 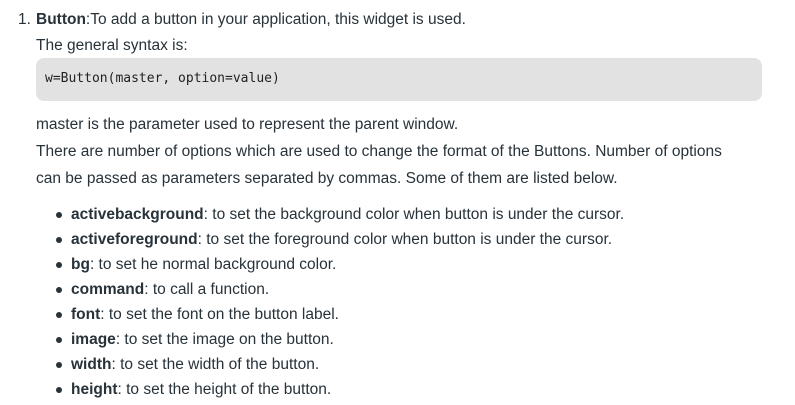 What do you see at coordinates (224, 389) in the screenshot?
I see `option-desc: : to set the height of the button.` at bounding box center [224, 389].